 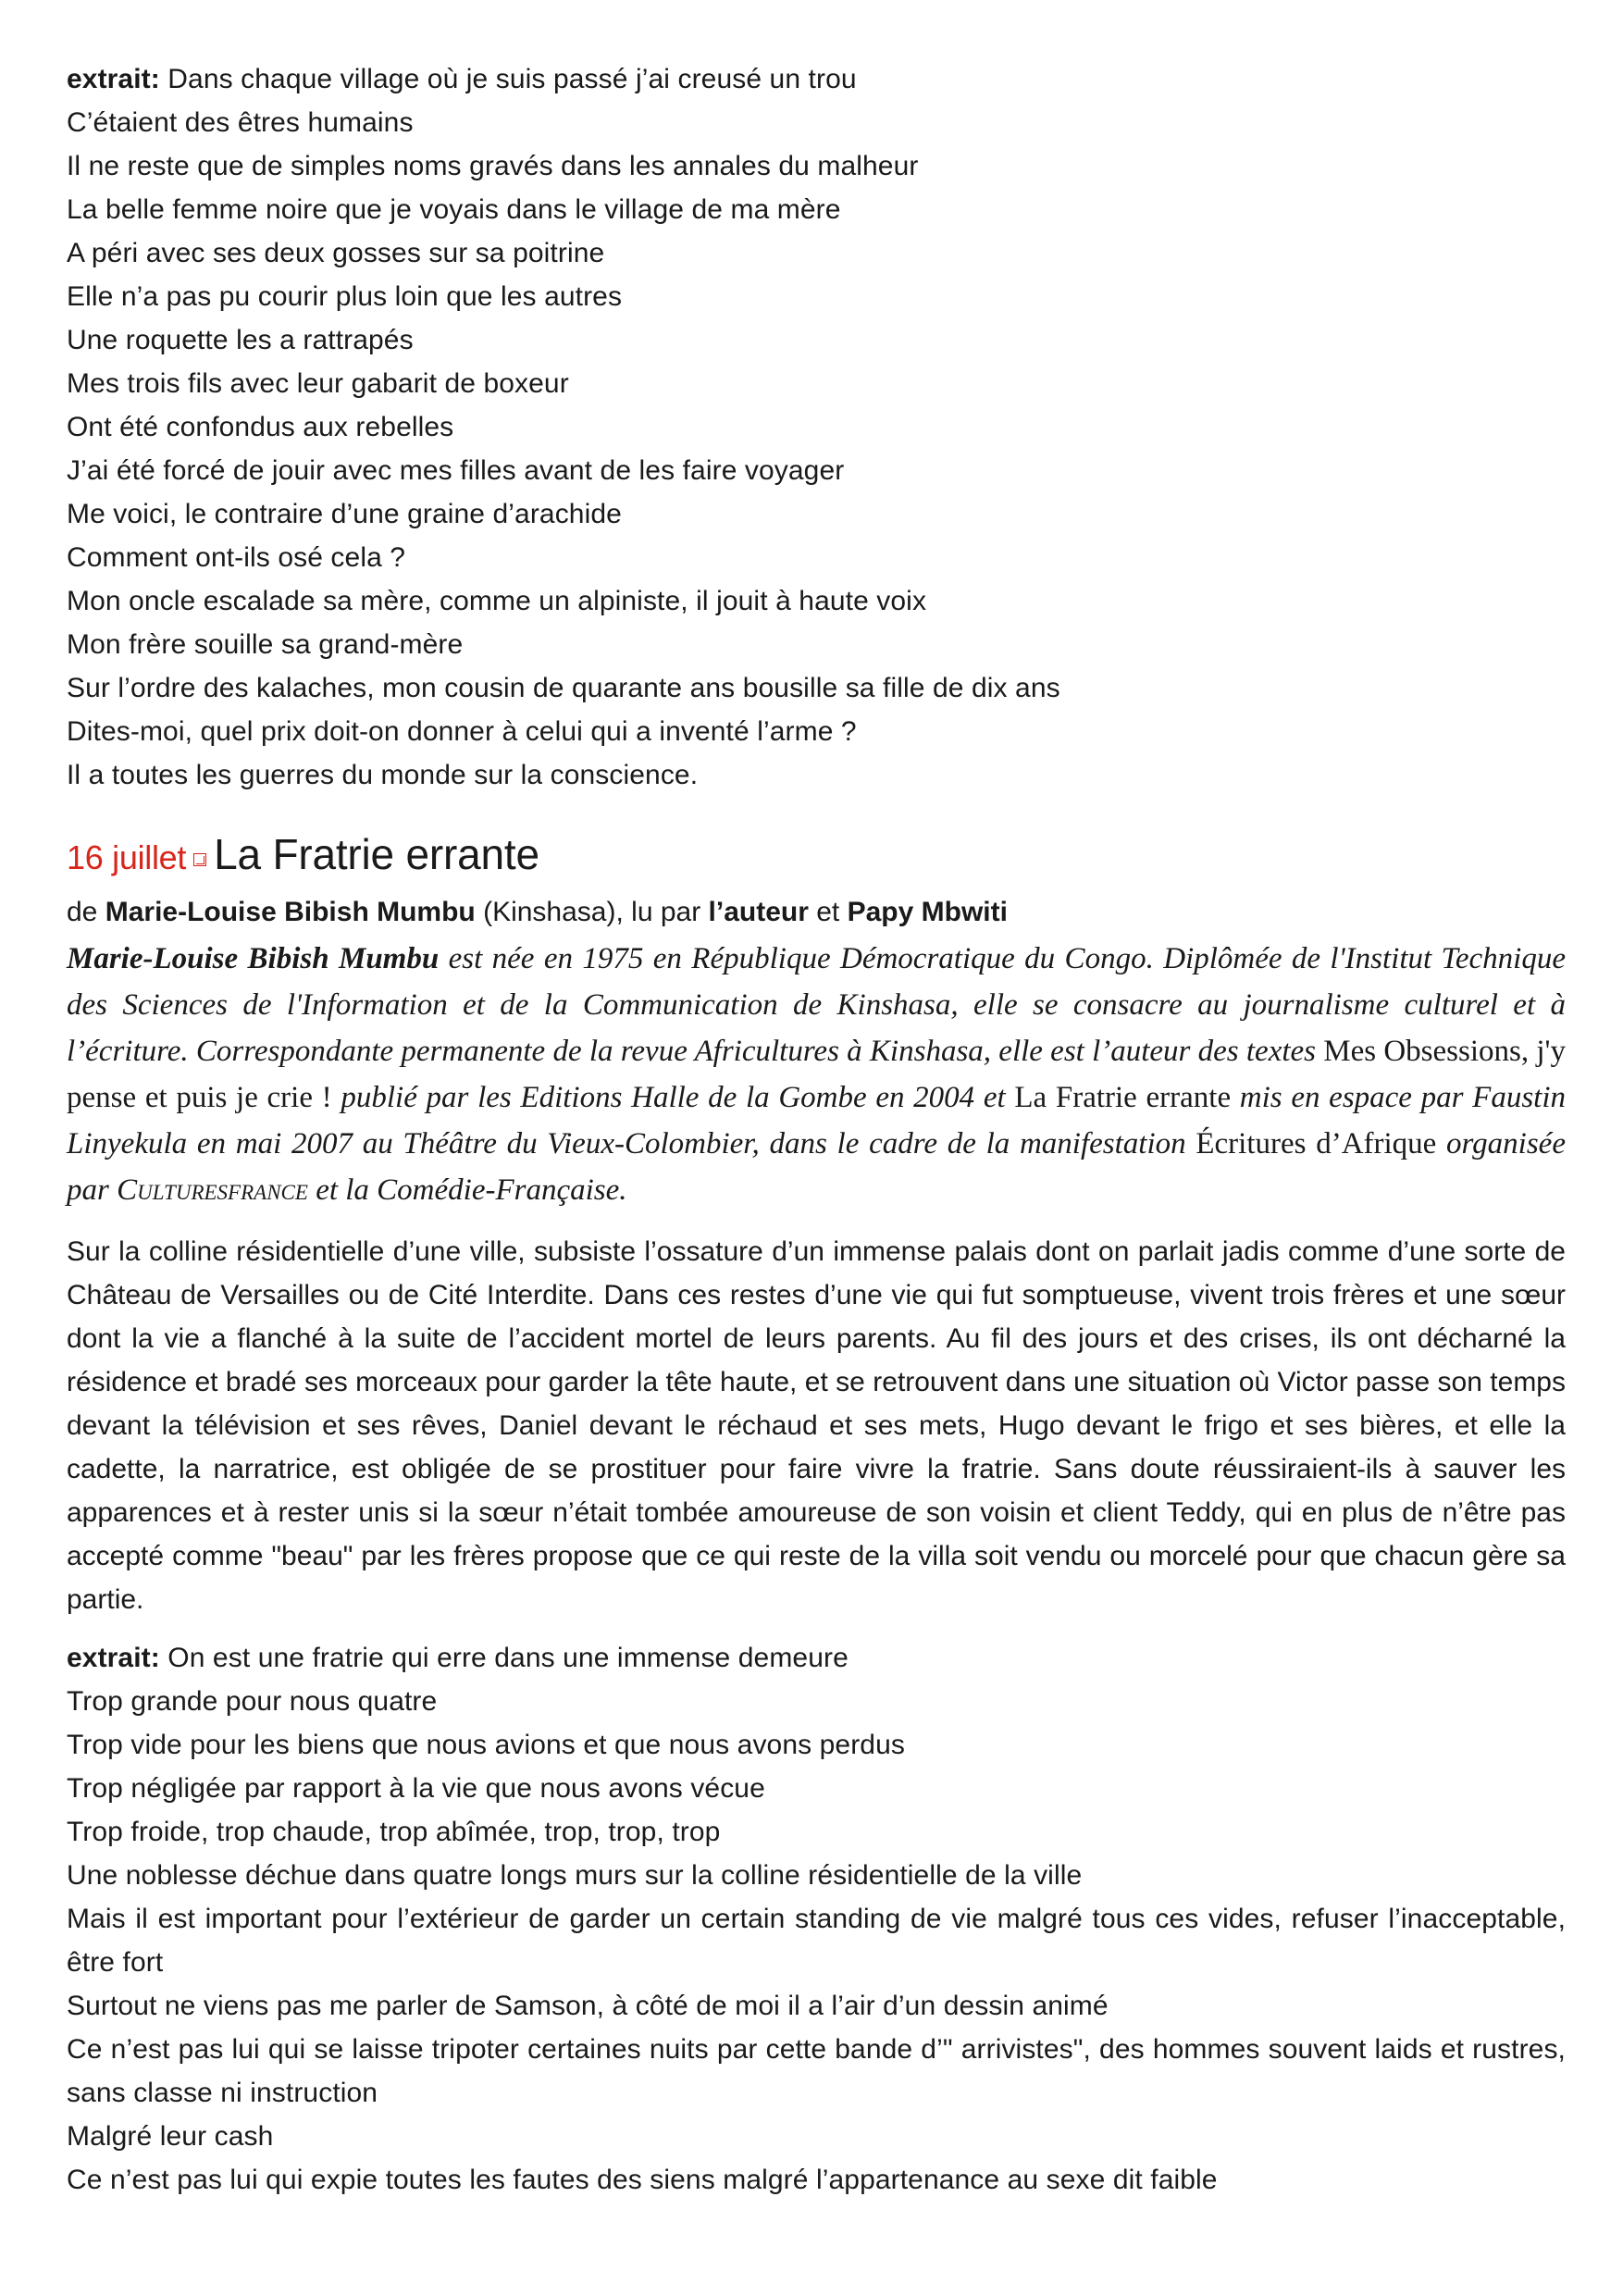 What do you see at coordinates (290, 912) in the screenshot?
I see `byline-author: Marie-Louise Bibish Mumbu` at bounding box center [290, 912].